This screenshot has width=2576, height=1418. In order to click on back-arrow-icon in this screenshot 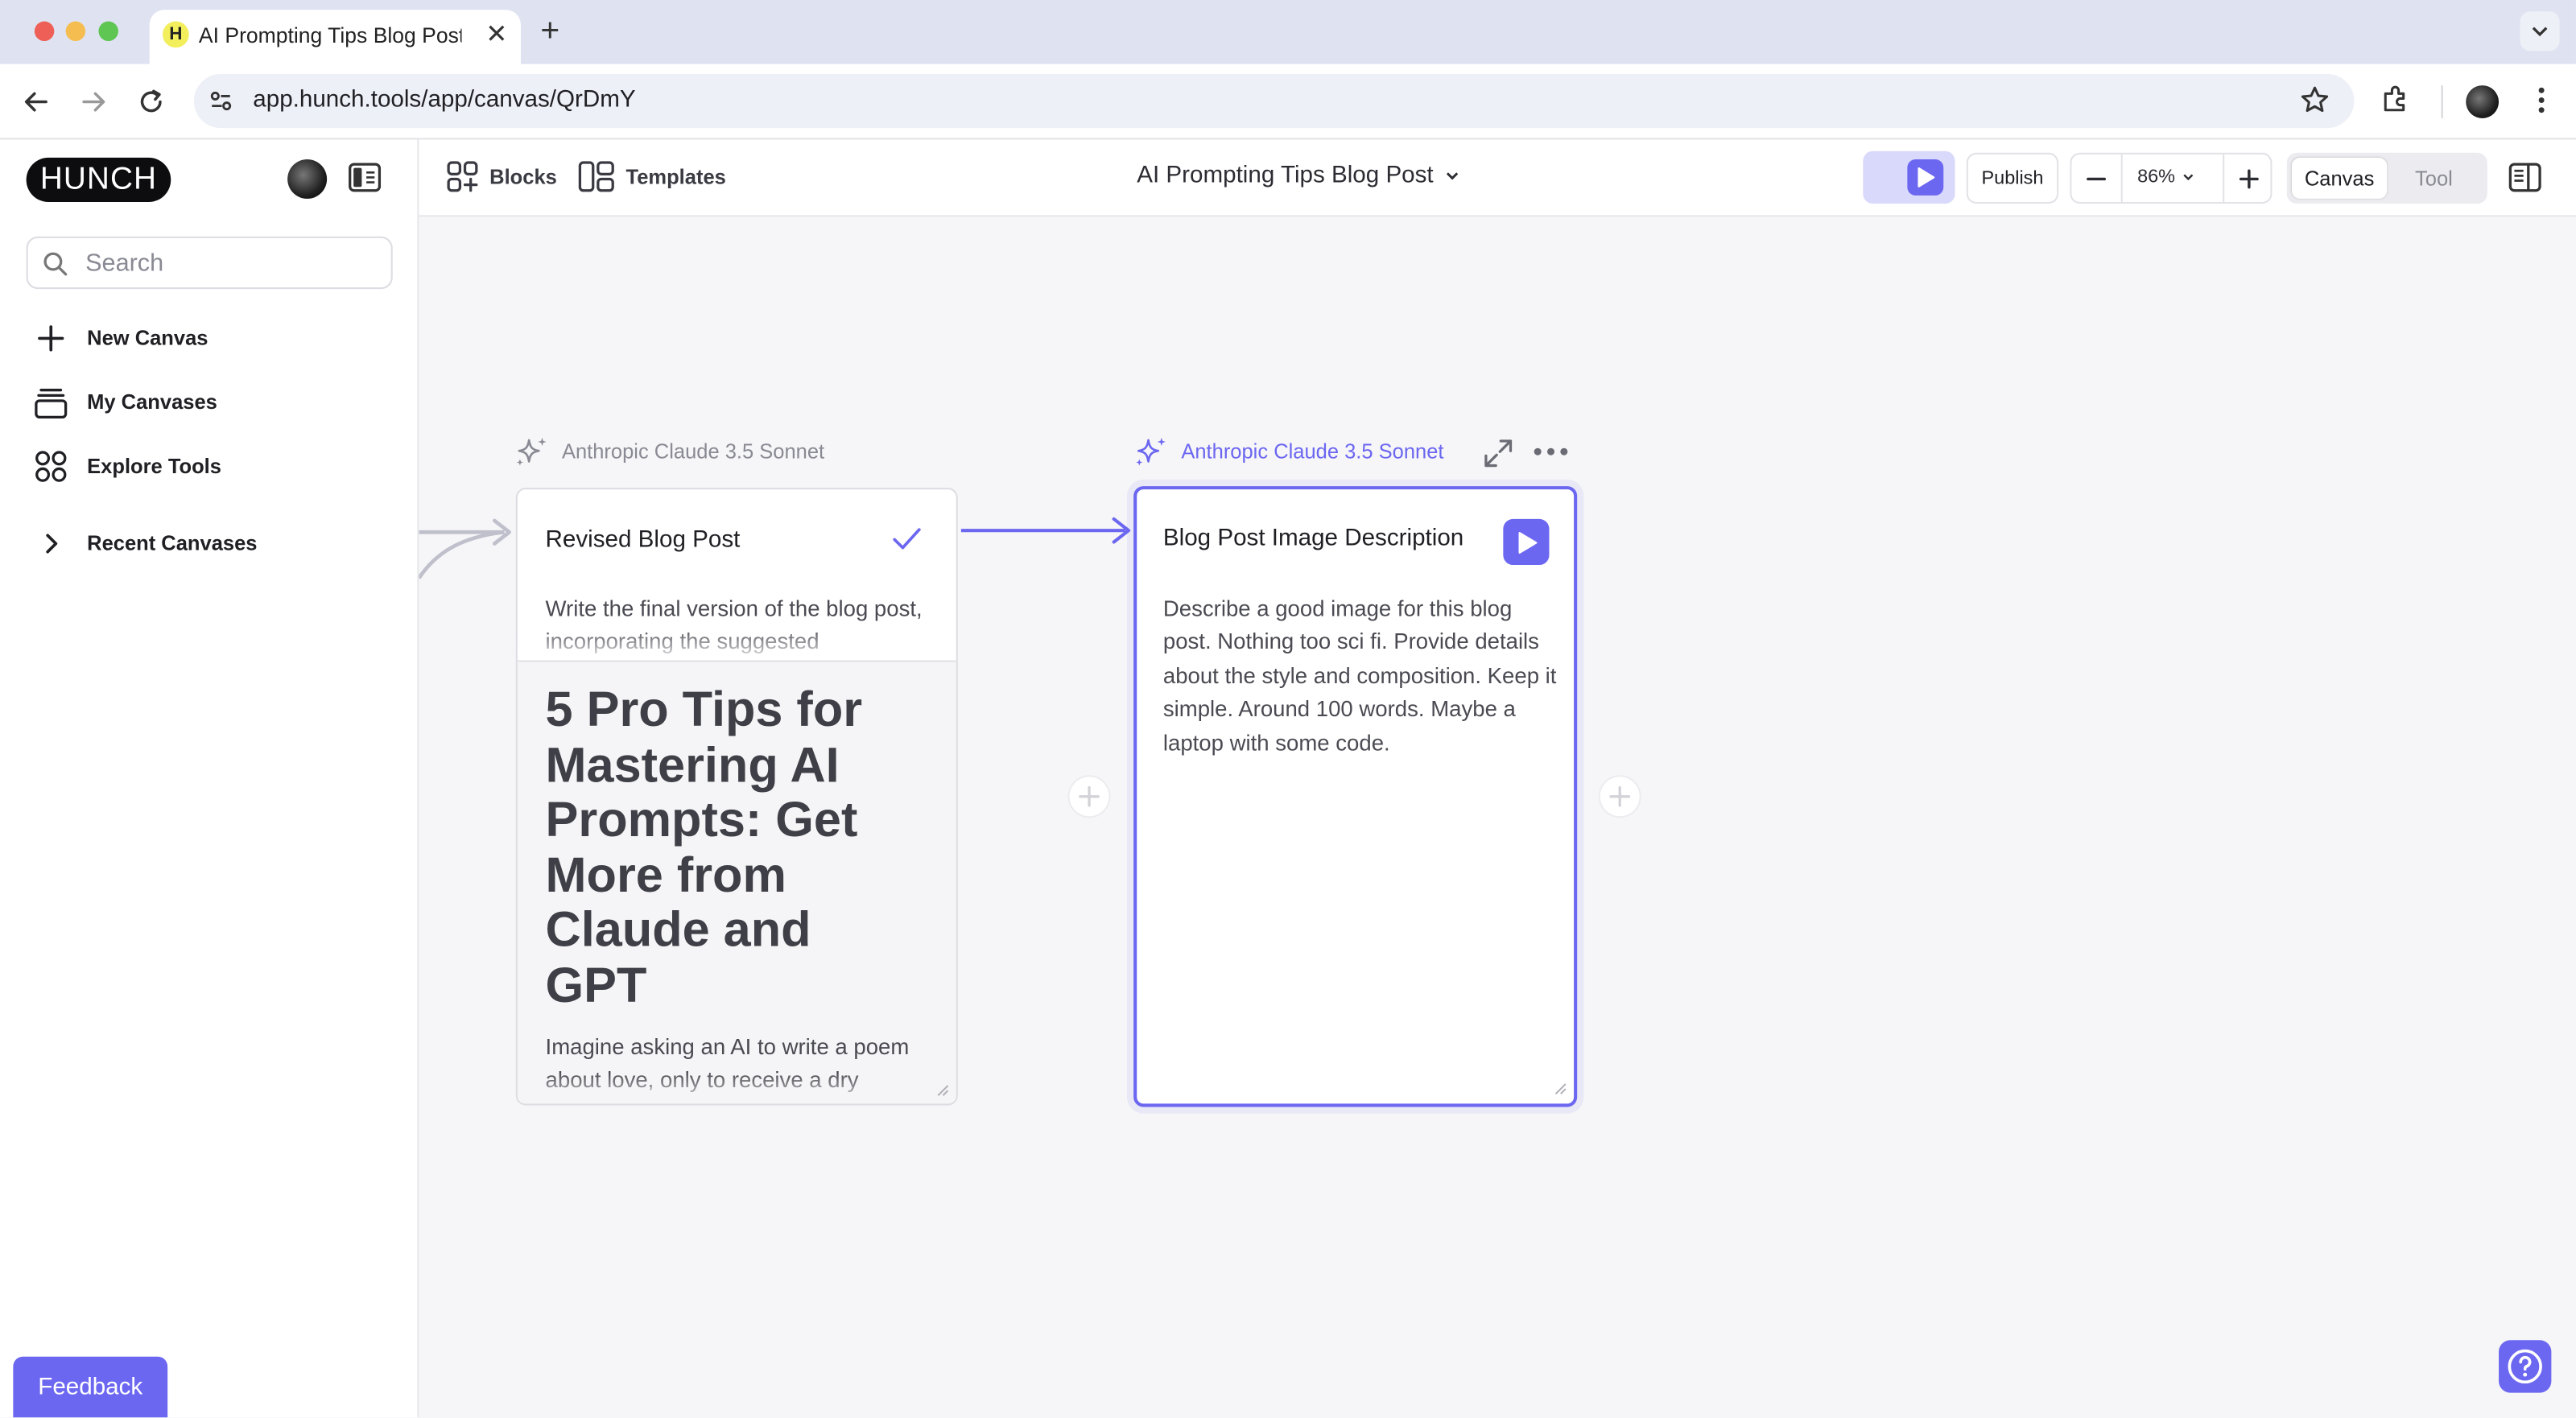, I will do `click(35, 101)`.